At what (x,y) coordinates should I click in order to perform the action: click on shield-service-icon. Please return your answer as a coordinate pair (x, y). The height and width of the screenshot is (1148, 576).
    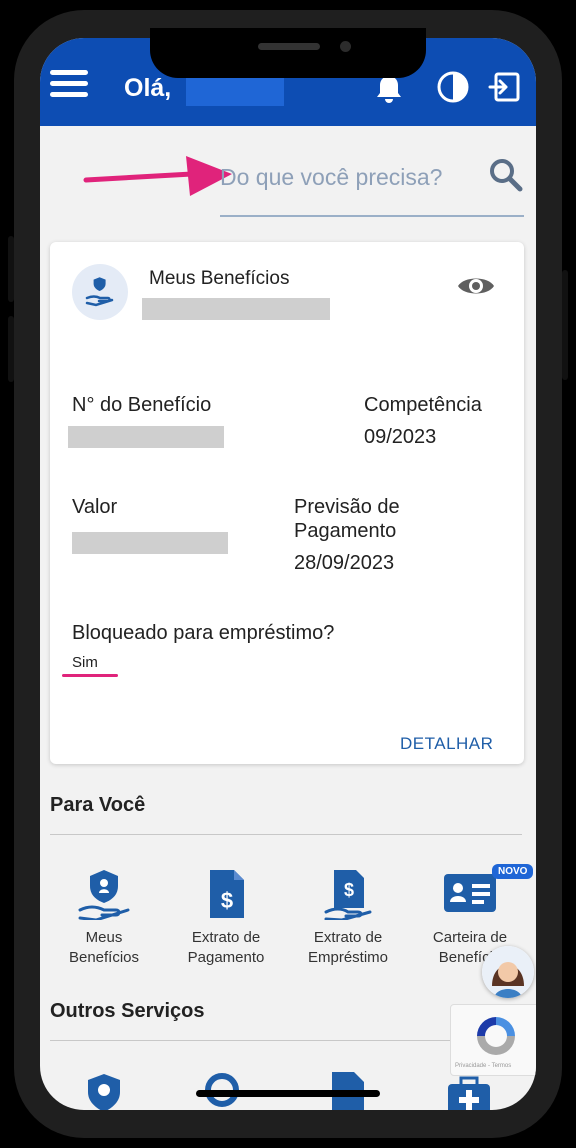
    Looking at the image, I should click on (104, 1091).